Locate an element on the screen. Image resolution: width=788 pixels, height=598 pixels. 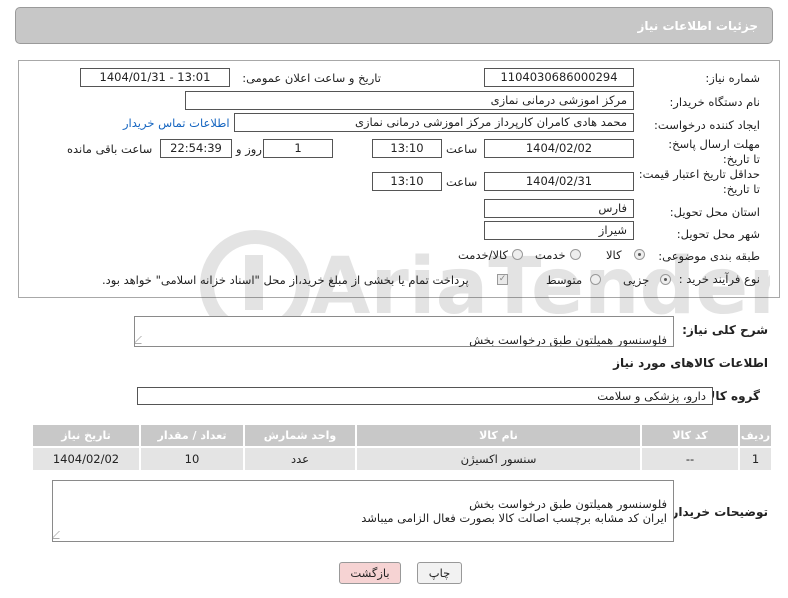
reply-time-label: ساعت is located at coordinates (462, 149).